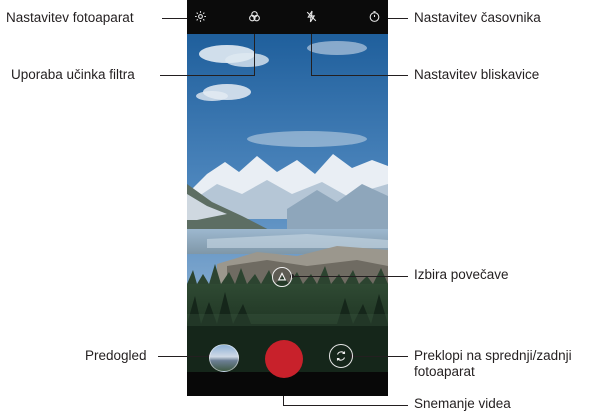  I want to click on callout-record-video: Snemanje videa, so click(462, 403).